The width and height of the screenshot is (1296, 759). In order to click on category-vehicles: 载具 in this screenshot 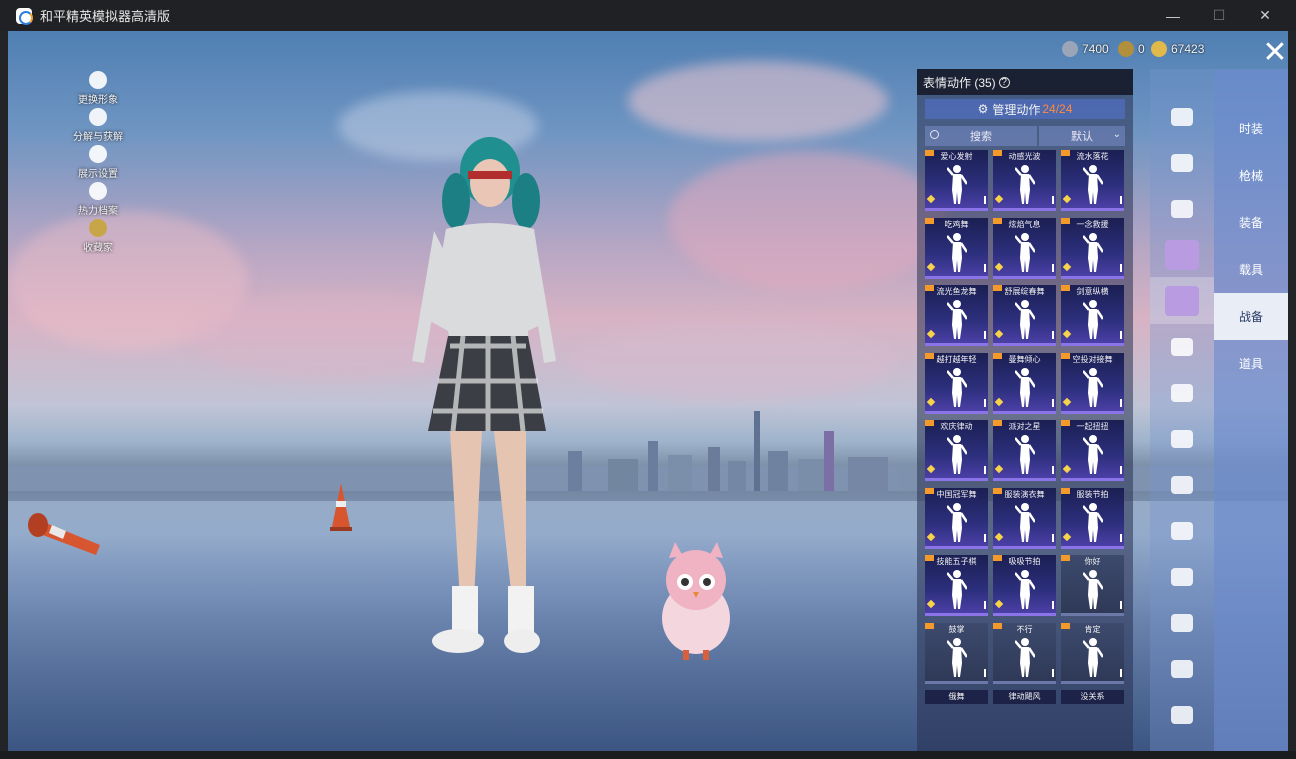, I will do `click(1251, 269)`.